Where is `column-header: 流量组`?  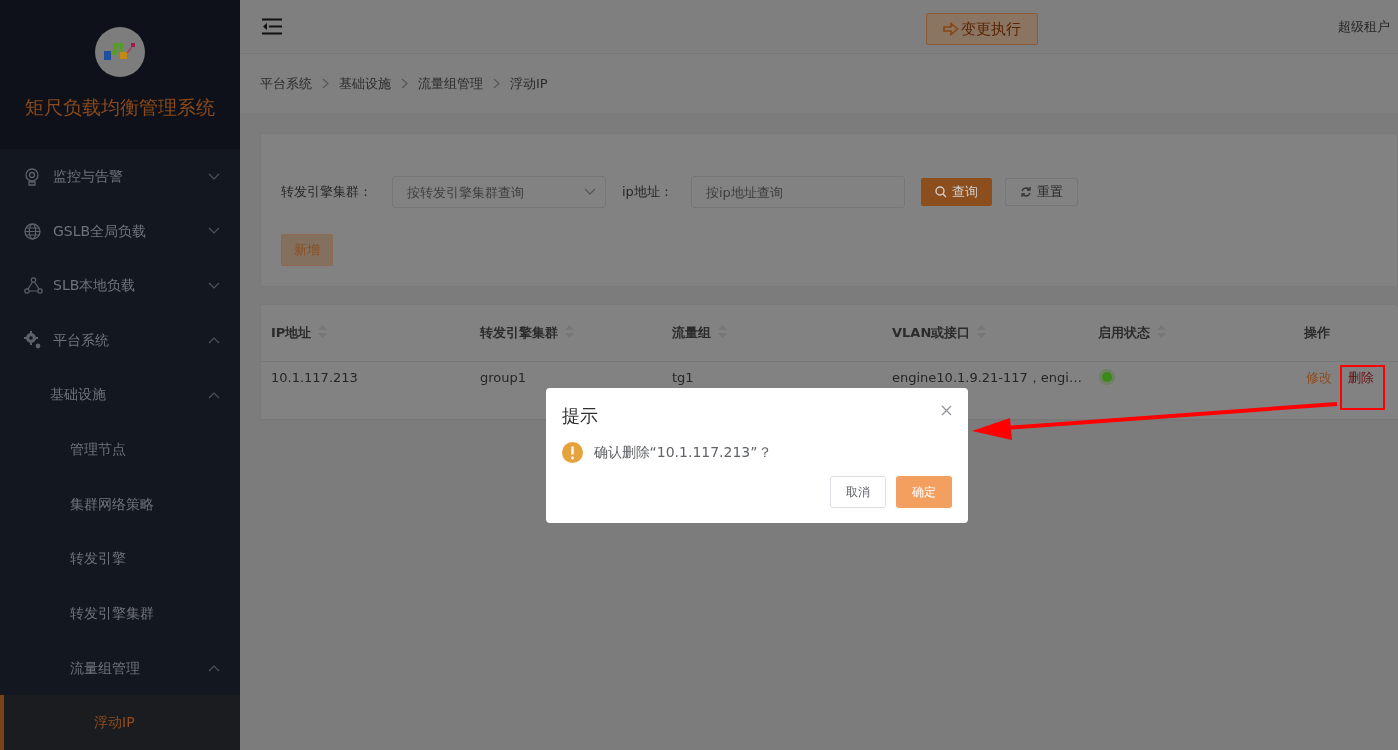
column-header: 流量组 is located at coordinates (772, 333).